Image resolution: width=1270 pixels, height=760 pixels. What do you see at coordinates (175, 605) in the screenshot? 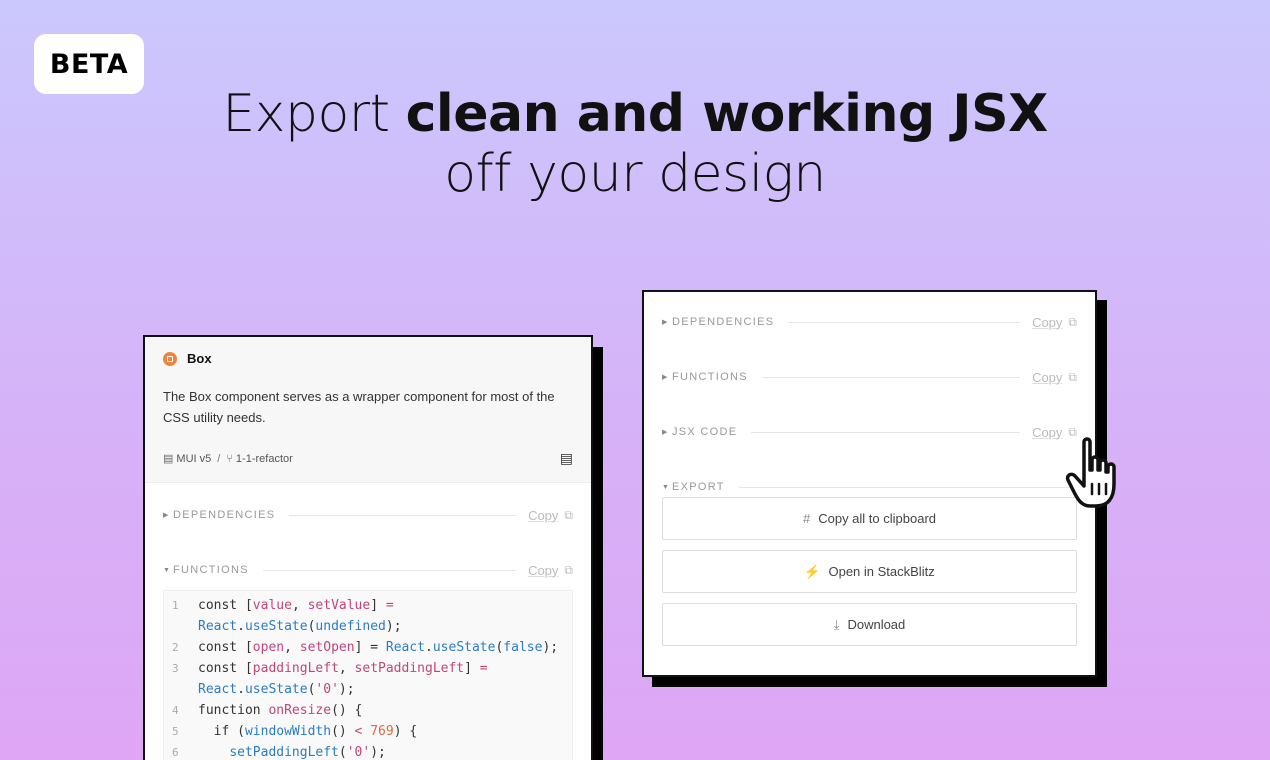
I see `line-number: 1` at bounding box center [175, 605].